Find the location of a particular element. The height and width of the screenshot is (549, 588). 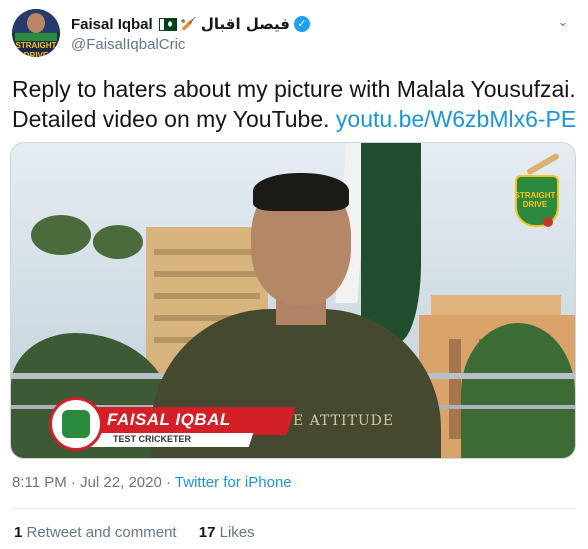

tree-right is located at coordinates (518, 390).